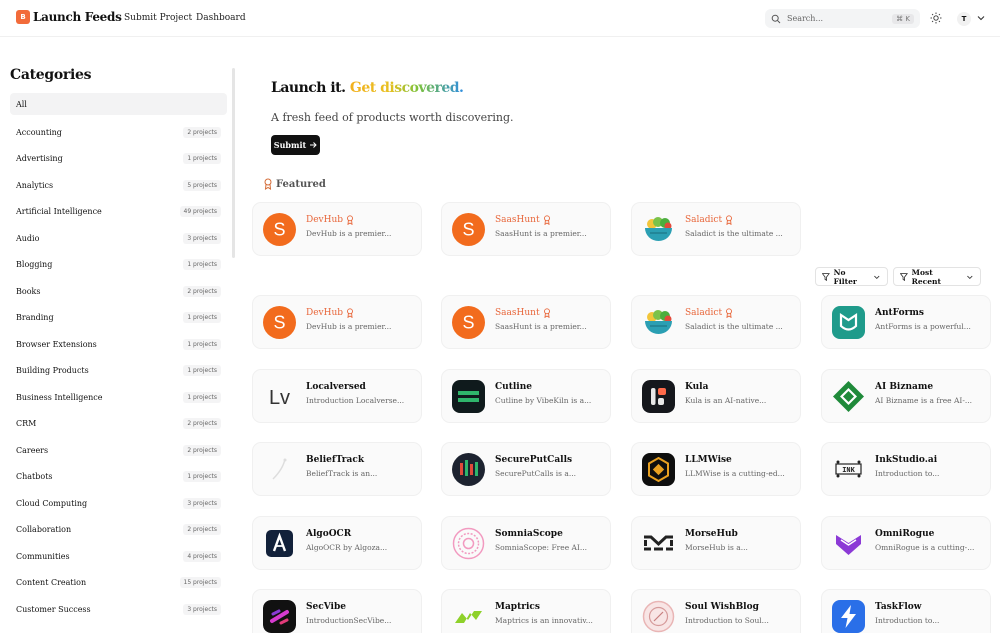 This screenshot has width=1000, height=633. What do you see at coordinates (118, 503) in the screenshot?
I see `sidebar-item-cloud-computing: Cloud Computing 3 projects` at bounding box center [118, 503].